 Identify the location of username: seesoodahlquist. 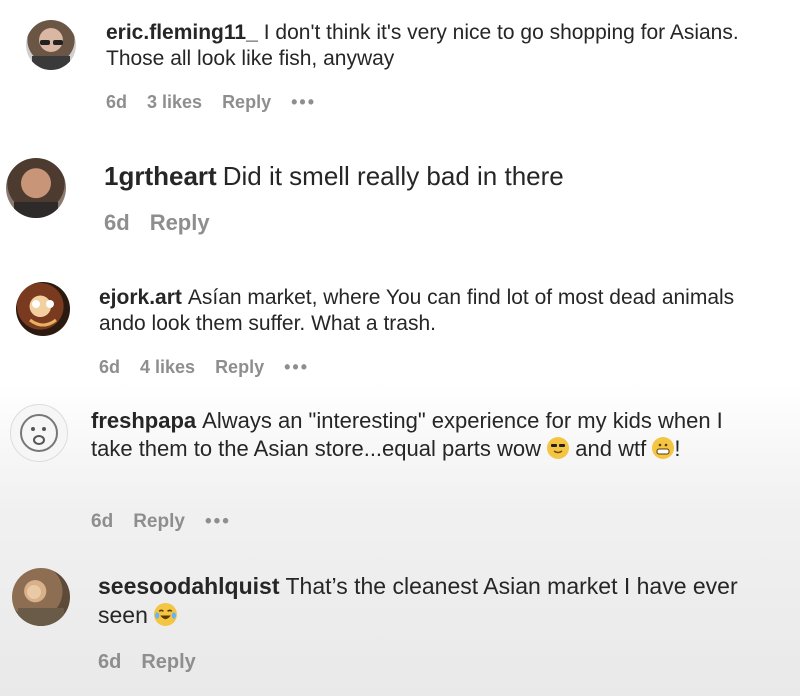
(188, 586).